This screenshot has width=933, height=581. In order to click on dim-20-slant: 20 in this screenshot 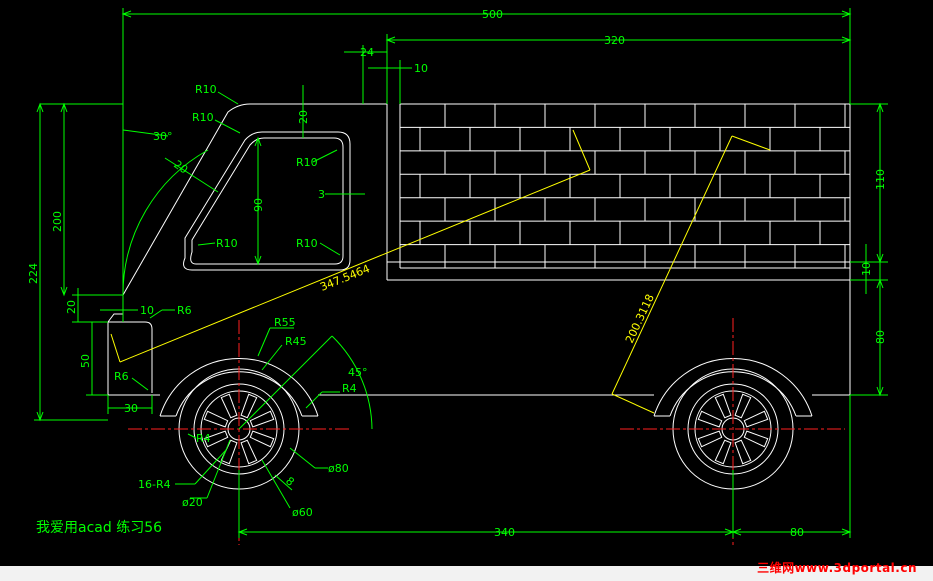, I will do `click(180, 167)`.